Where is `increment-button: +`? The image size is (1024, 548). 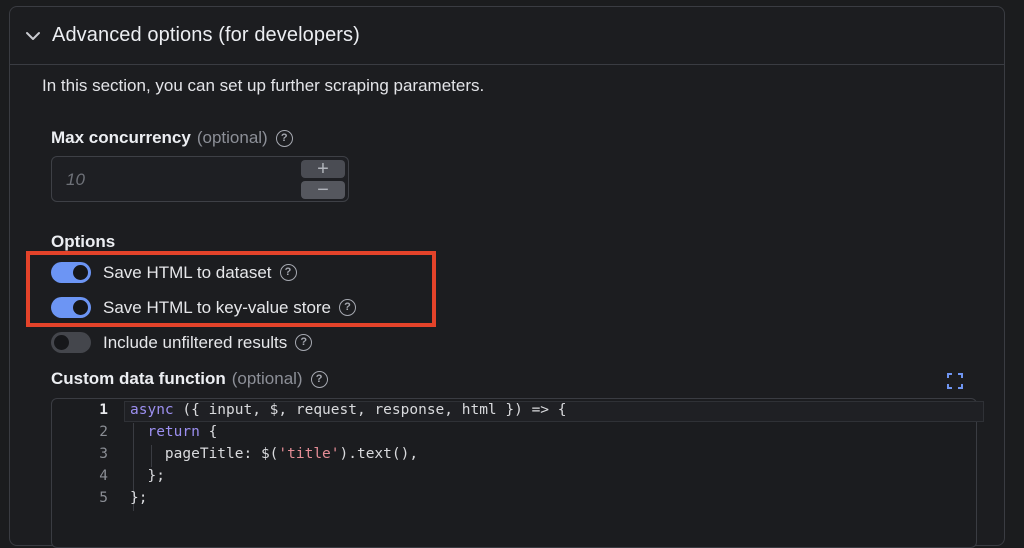
increment-button: + is located at coordinates (323, 169).